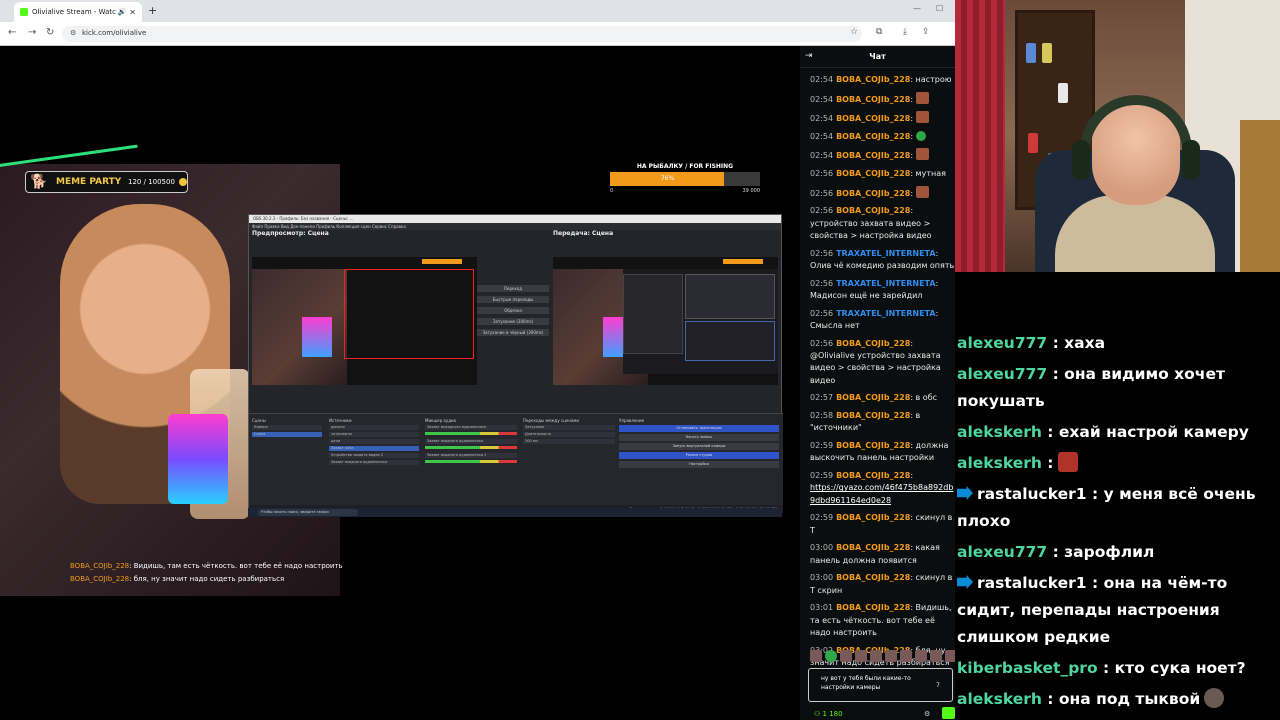 The image size is (1280, 720). What do you see at coordinates (699, 446) in the screenshot?
I see `virtual-camera-button: Запуск виртуальной камеры` at bounding box center [699, 446].